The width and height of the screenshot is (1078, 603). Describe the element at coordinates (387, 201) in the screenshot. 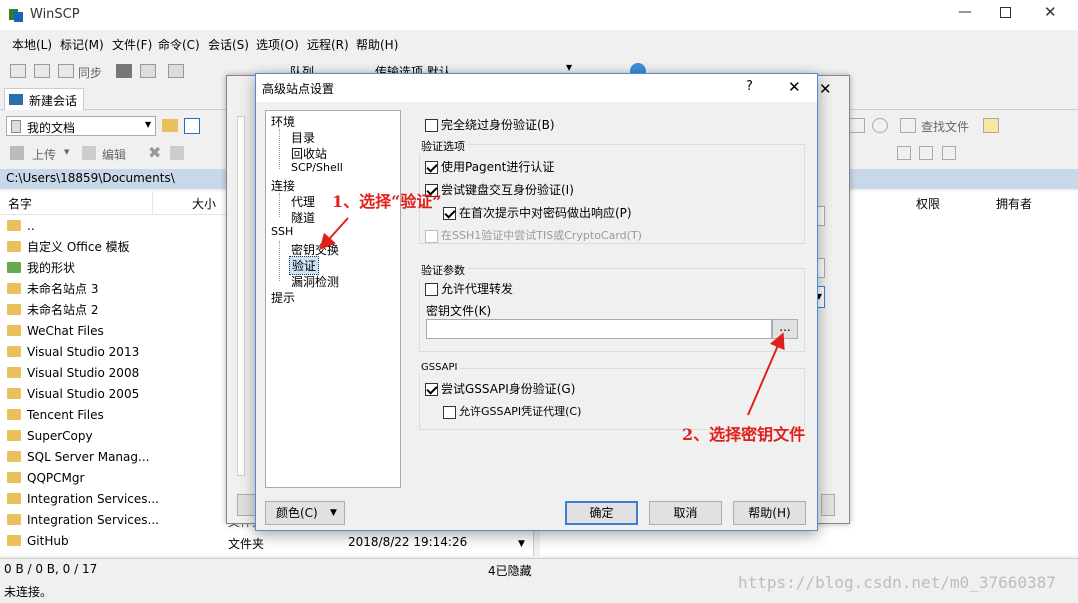

I see `annotation-step1: 1、选择“验证”` at that location.